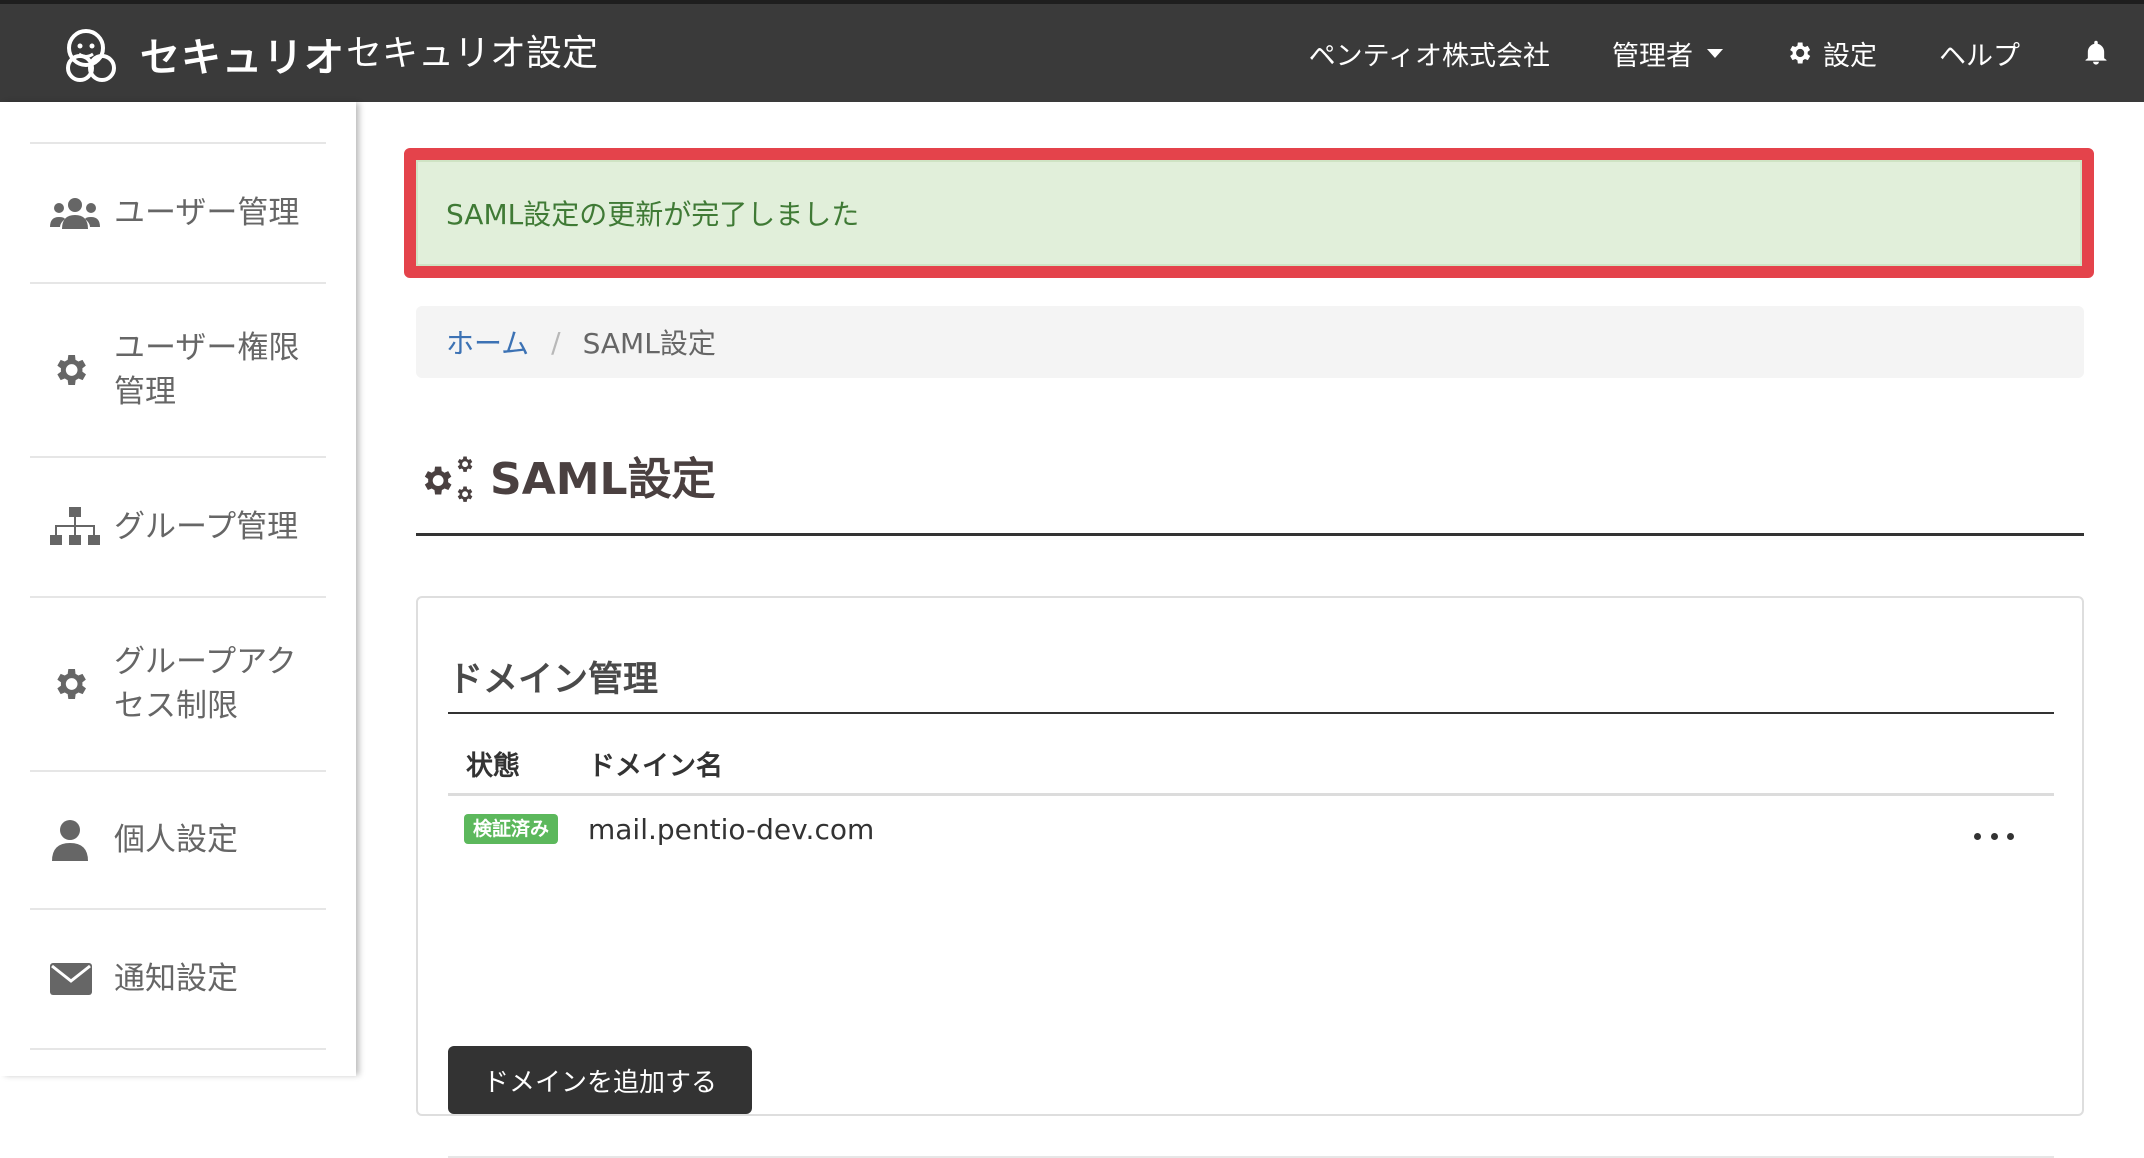 Image resolution: width=2144 pixels, height=1158 pixels. What do you see at coordinates (1072, 51) in the screenshot?
I see `top-navbar: セキュリオ セキュリオ設定 ペンティオ株式会社 管理者 設定 ヘルプ` at bounding box center [1072, 51].